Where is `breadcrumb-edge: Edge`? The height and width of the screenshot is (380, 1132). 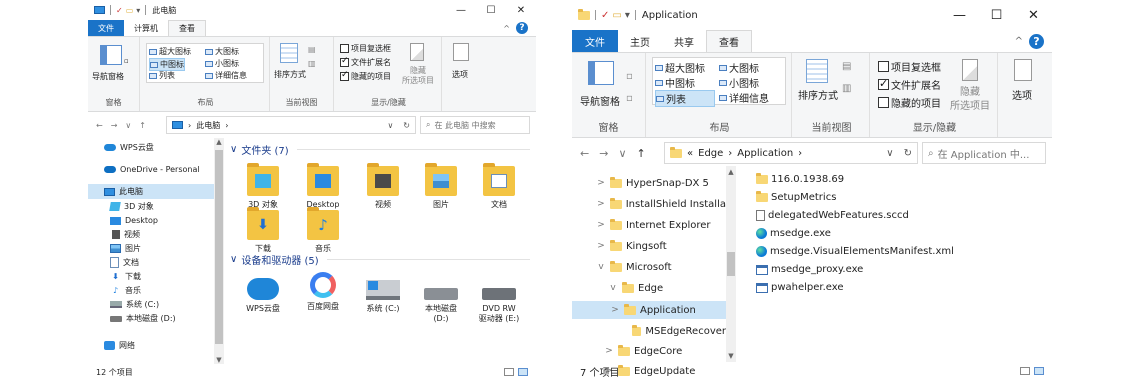
breadcrumb-edge: Edge is located at coordinates (710, 153).